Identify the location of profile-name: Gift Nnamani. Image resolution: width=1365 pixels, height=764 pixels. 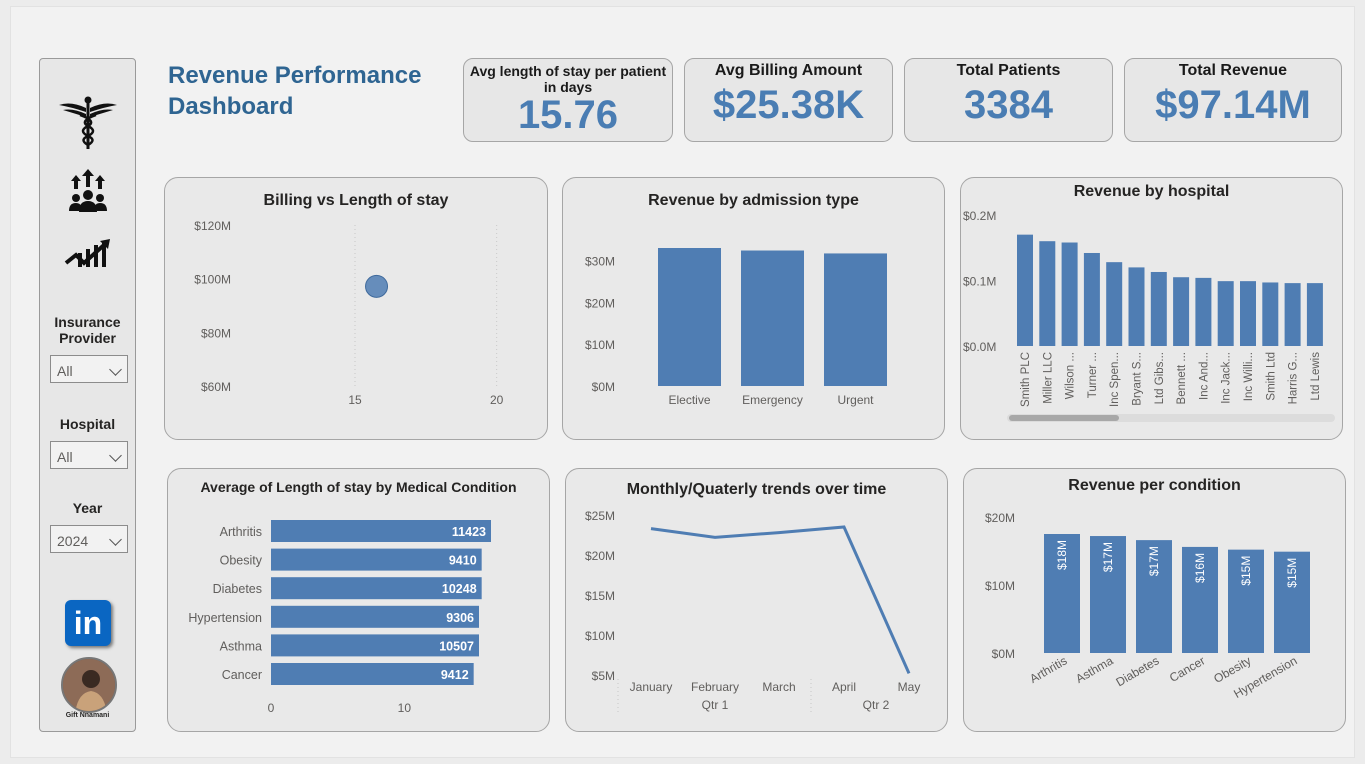
(87, 715).